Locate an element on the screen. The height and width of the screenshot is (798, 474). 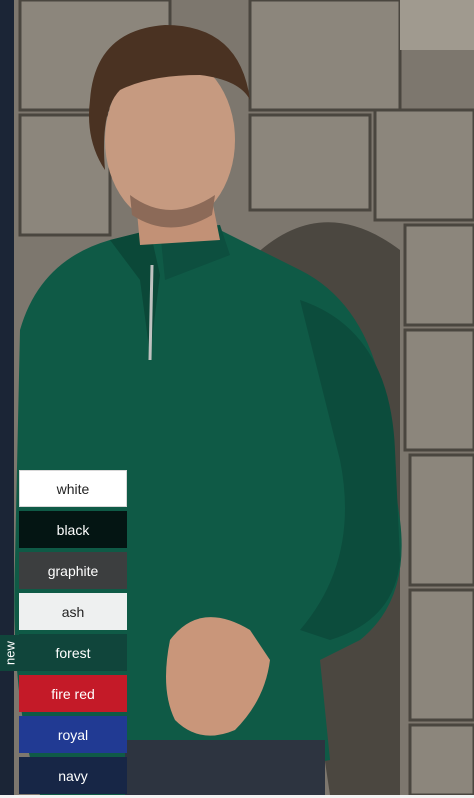
swatch-forest: forest is located at coordinates (73, 652).